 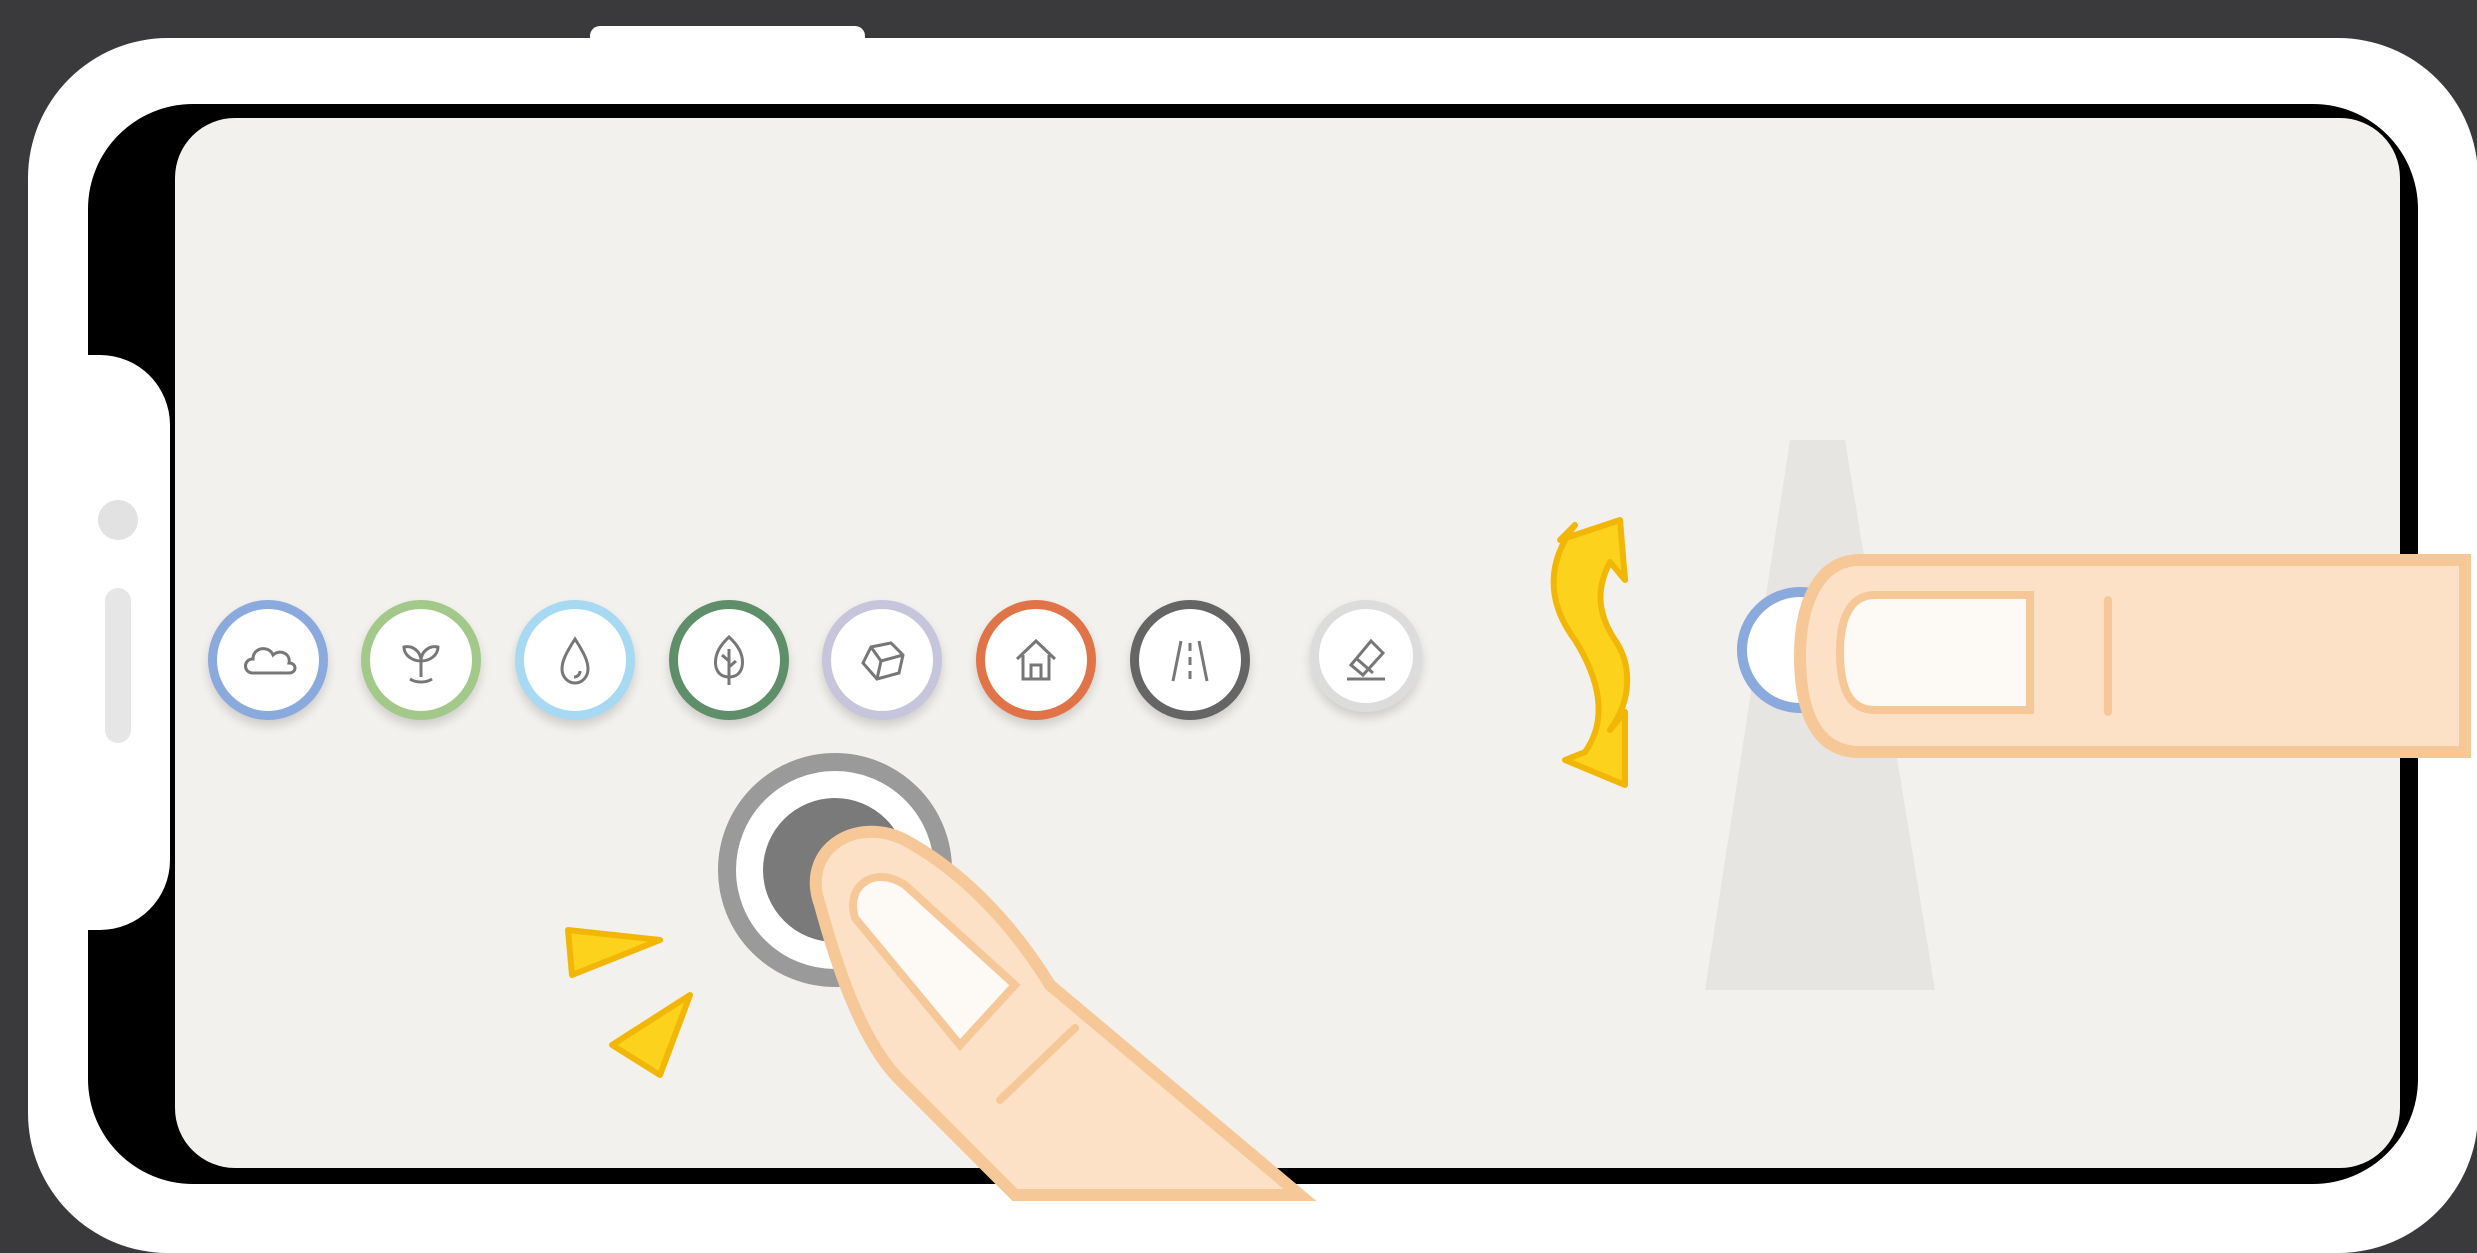 I want to click on tree-icon, so click(x=729, y=659).